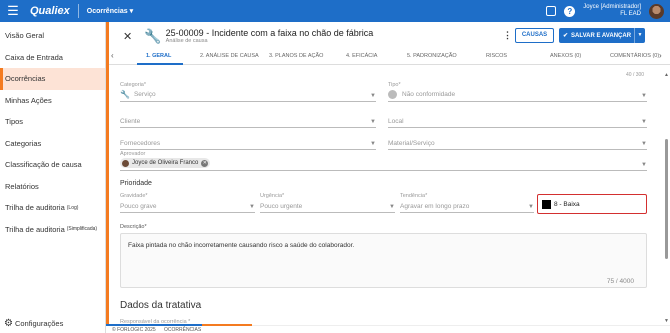  I want to click on brand-logo: Qualiex, so click(50, 11).